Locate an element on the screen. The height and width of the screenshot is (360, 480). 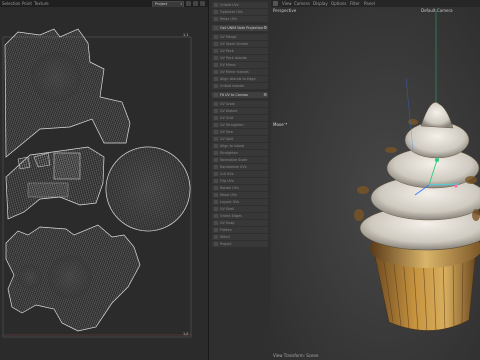
menu-texture: Texture is located at coordinates (41, 3).